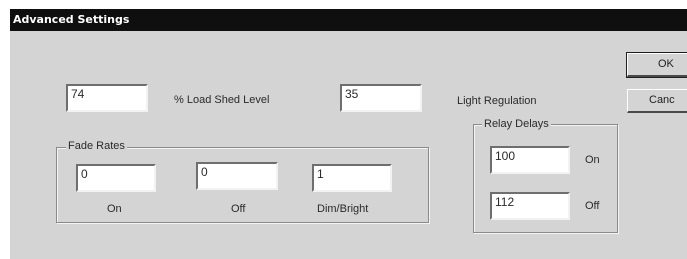 This screenshot has height=259, width=687. Describe the element at coordinates (343, 209) in the screenshot. I see `fade-dim-bright-label: Dim/Bright` at that location.